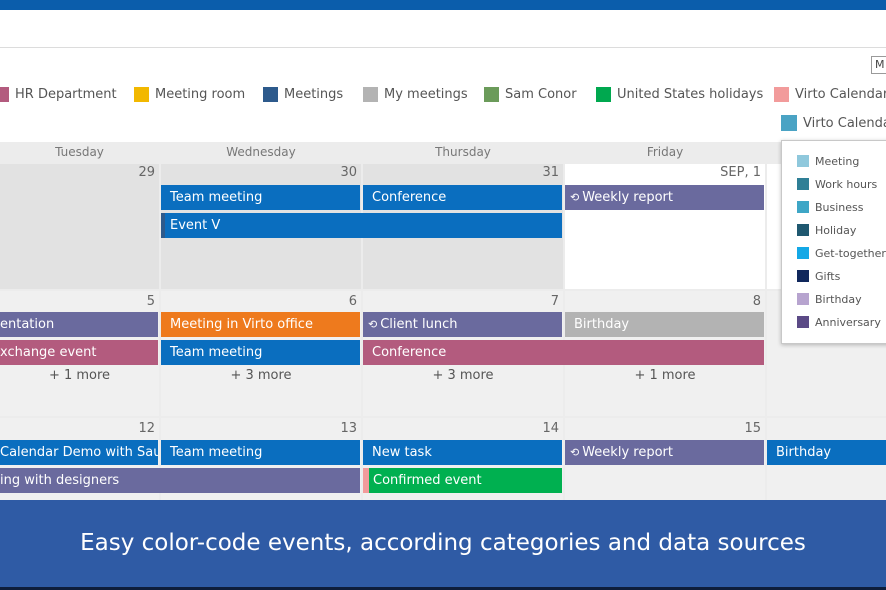  I want to click on legend-item-my-meetings: My meetings, so click(415, 94).